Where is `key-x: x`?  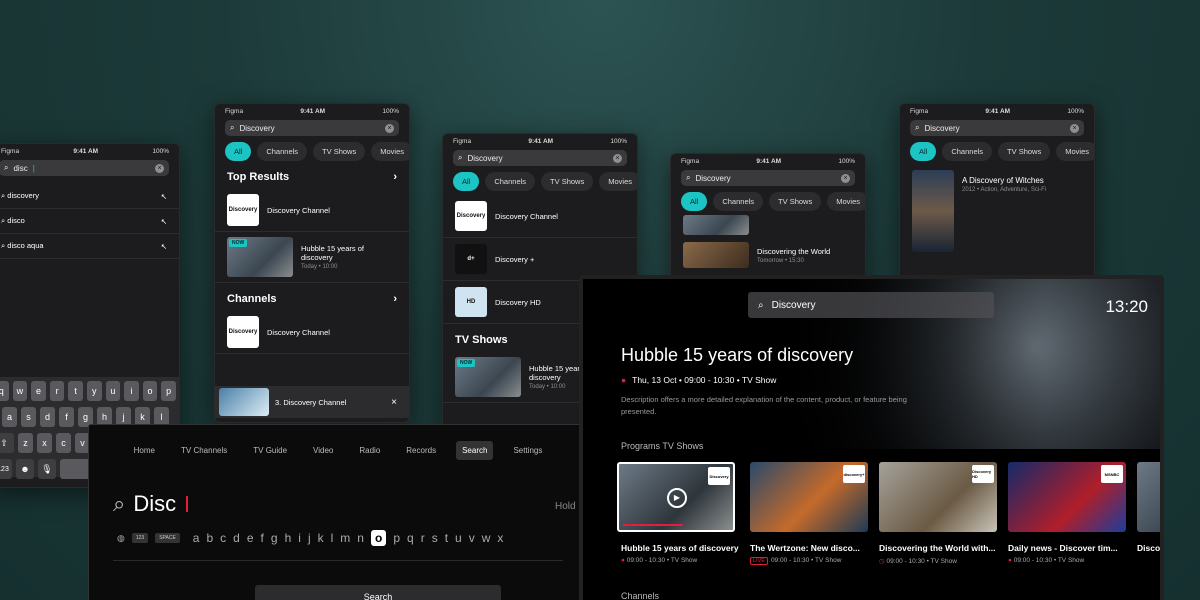
key-x: x is located at coordinates (44, 443).